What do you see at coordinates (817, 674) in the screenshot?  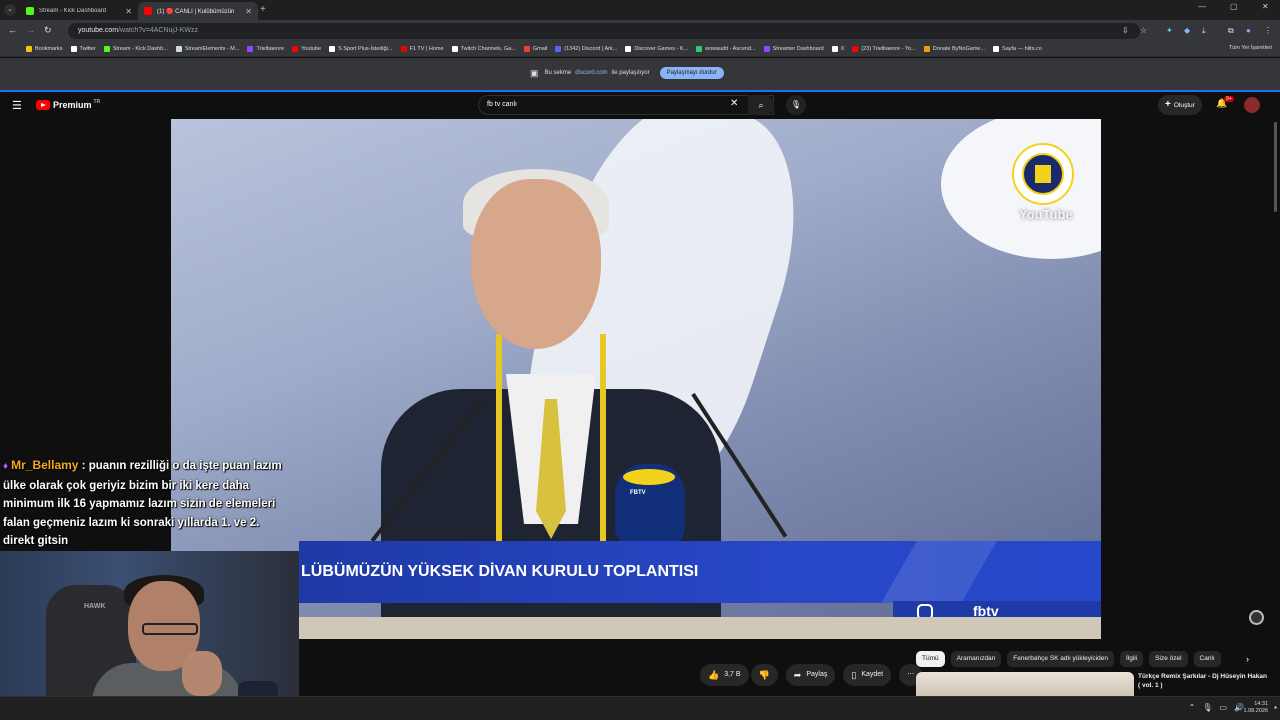 I see `share-label: Paylaş` at bounding box center [817, 674].